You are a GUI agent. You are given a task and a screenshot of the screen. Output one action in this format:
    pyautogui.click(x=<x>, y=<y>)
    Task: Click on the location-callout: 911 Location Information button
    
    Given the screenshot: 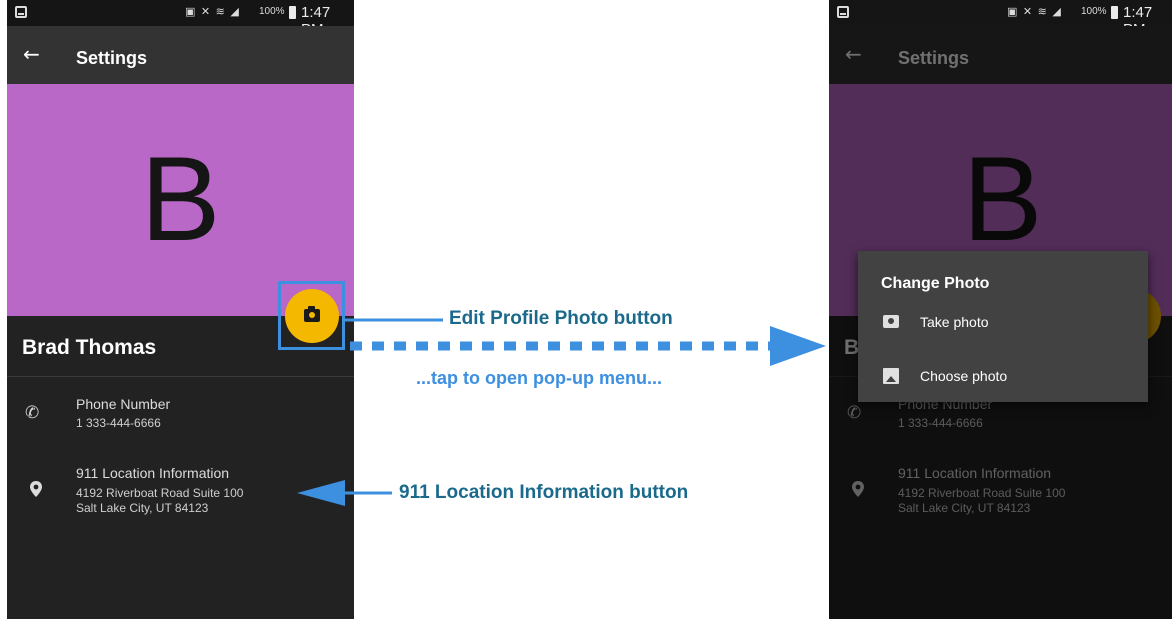 What is the action you would take?
    pyautogui.click(x=544, y=492)
    